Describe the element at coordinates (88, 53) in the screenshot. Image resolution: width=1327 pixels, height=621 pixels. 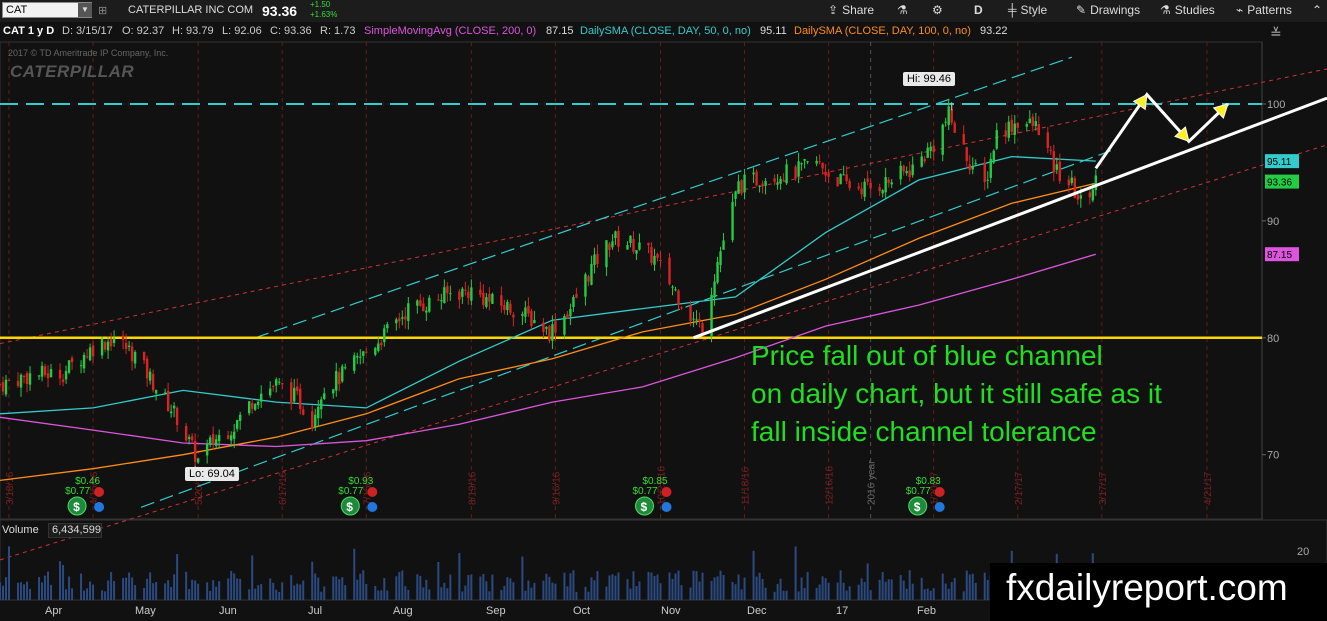
I see `copyright-watermark: 2017 © TD Ameritrade IP Company, Inc.` at that location.